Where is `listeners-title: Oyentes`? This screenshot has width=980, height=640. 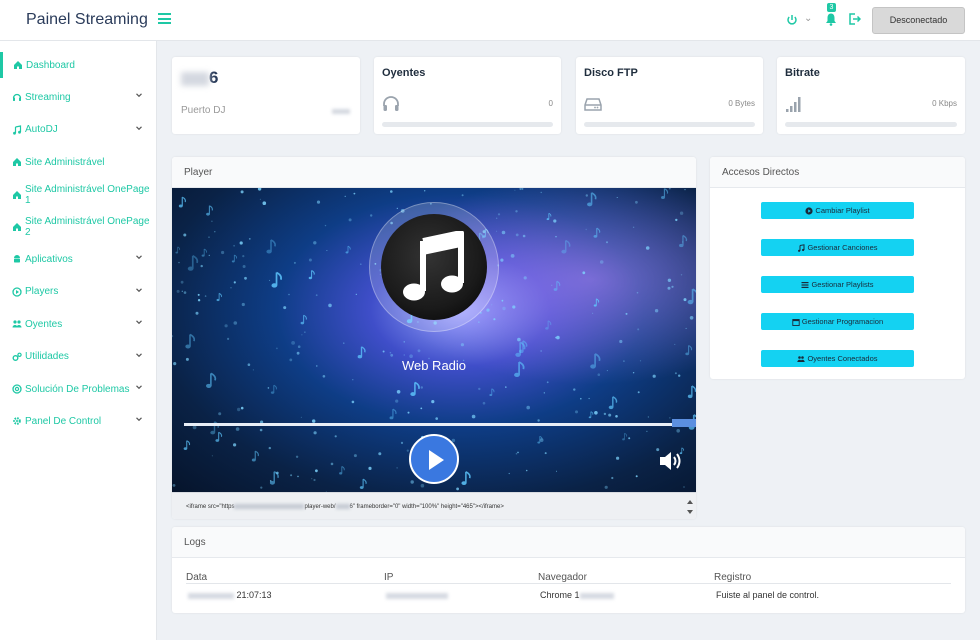
listeners-title: Oyentes is located at coordinates (404, 73).